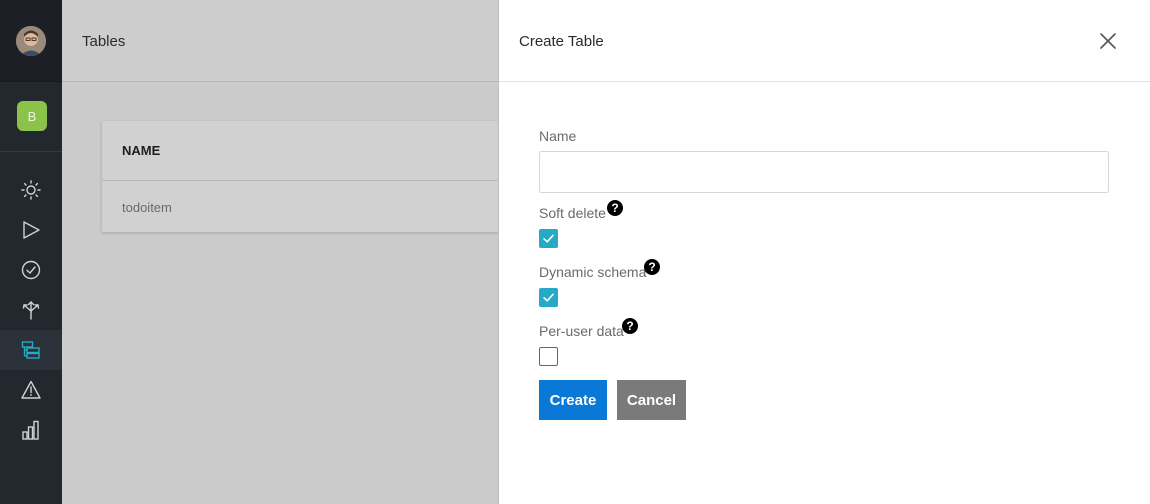 The image size is (1150, 504). Describe the element at coordinates (652, 267) in the screenshot. I see `dynamic-schema-help-icon: ?` at that location.